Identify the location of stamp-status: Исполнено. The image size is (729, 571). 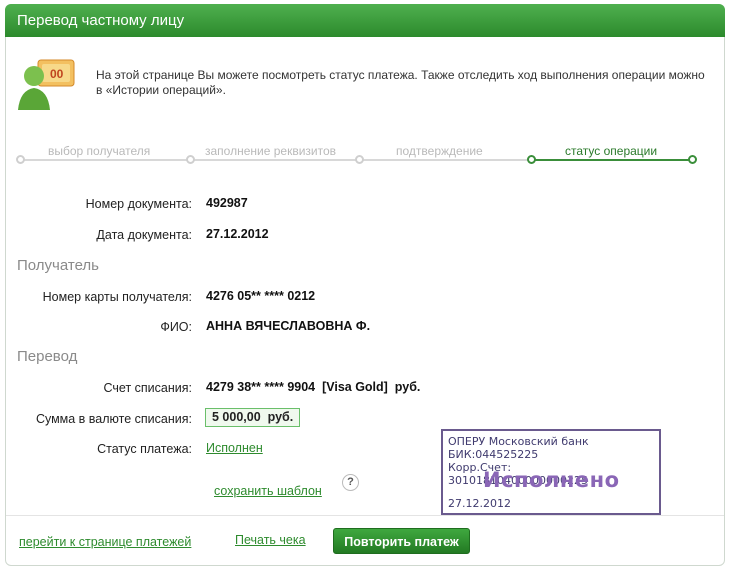
(551, 480).